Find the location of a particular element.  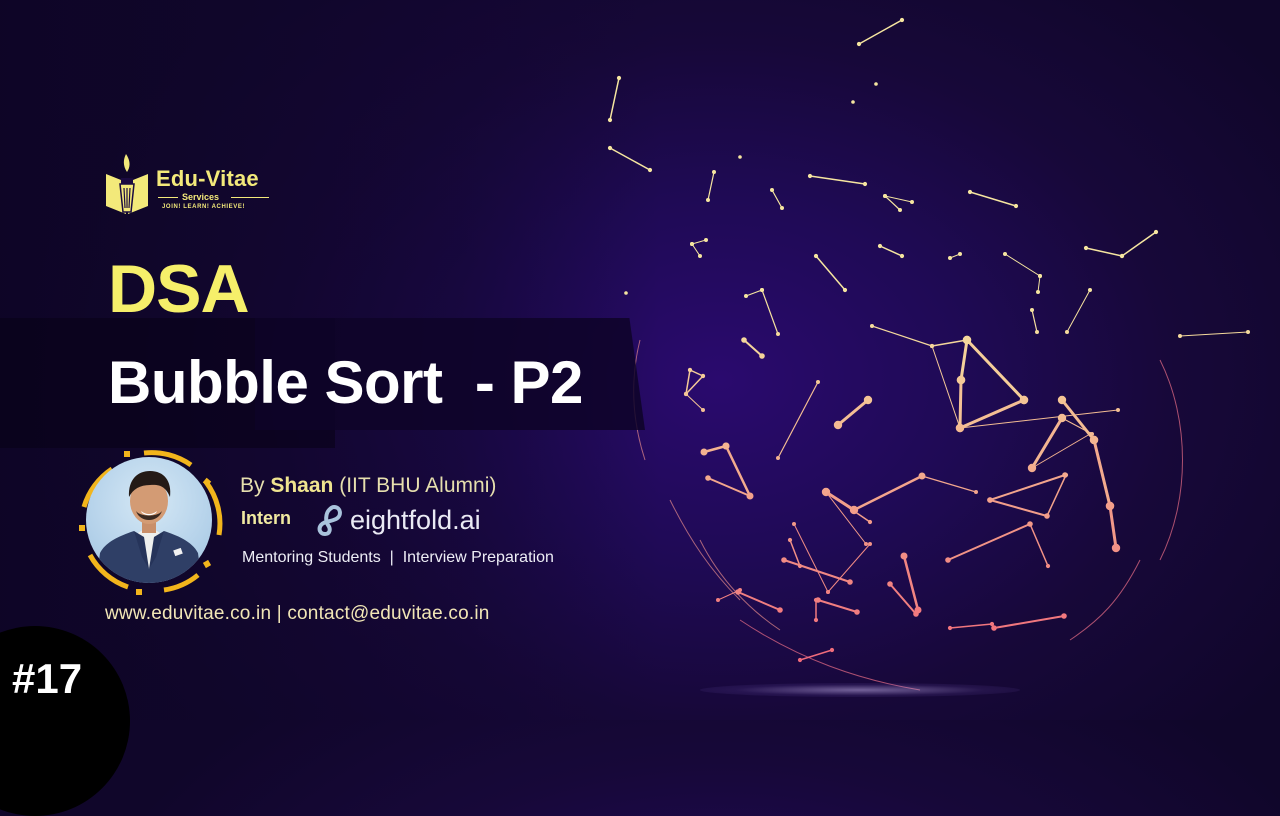

floor-glow is located at coordinates (860, 690).